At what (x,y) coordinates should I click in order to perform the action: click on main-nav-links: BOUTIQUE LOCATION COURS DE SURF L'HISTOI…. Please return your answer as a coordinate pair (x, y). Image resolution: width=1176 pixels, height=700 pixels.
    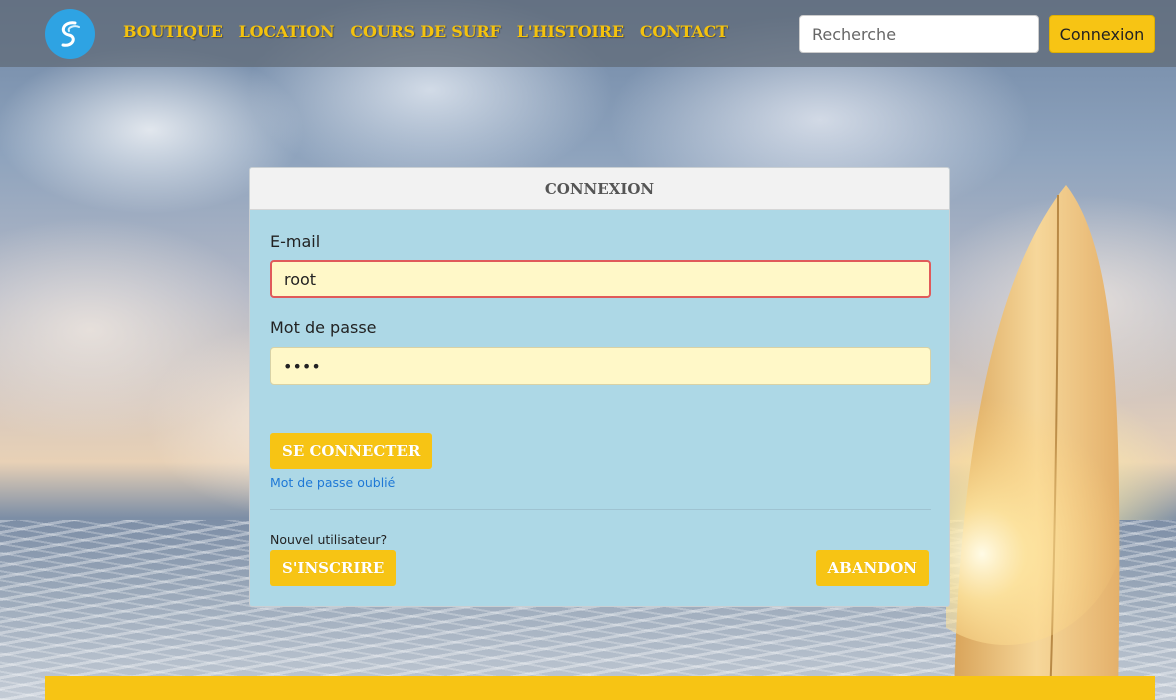
    Looking at the image, I should click on (425, 31).